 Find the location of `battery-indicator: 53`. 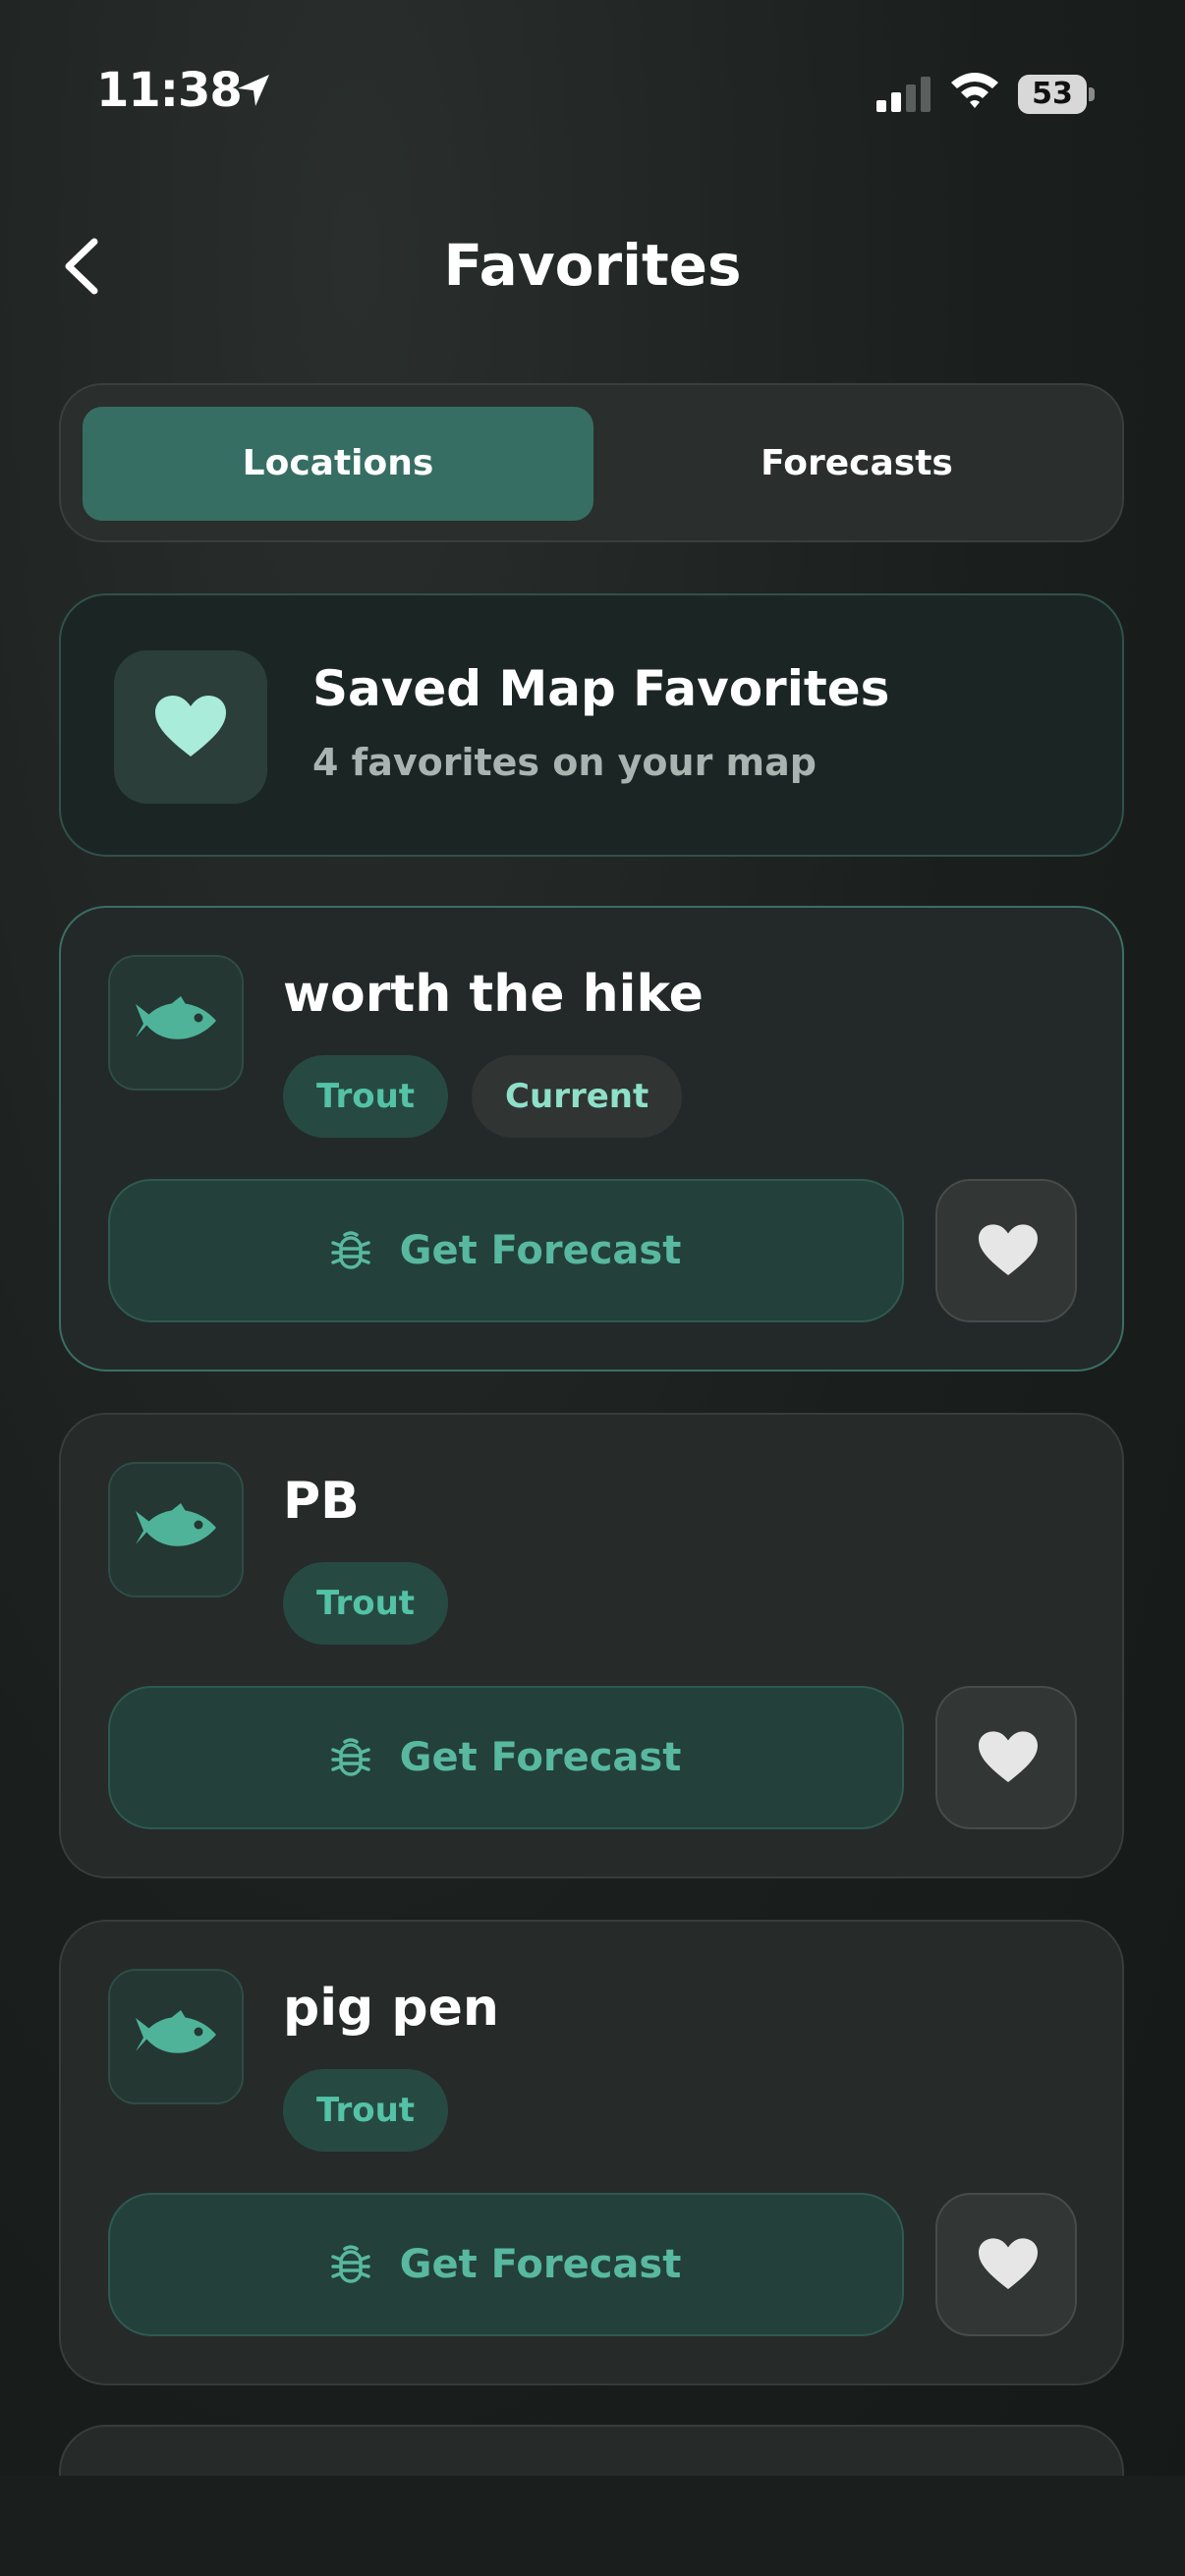

battery-indicator: 53 is located at coordinates (1057, 94).